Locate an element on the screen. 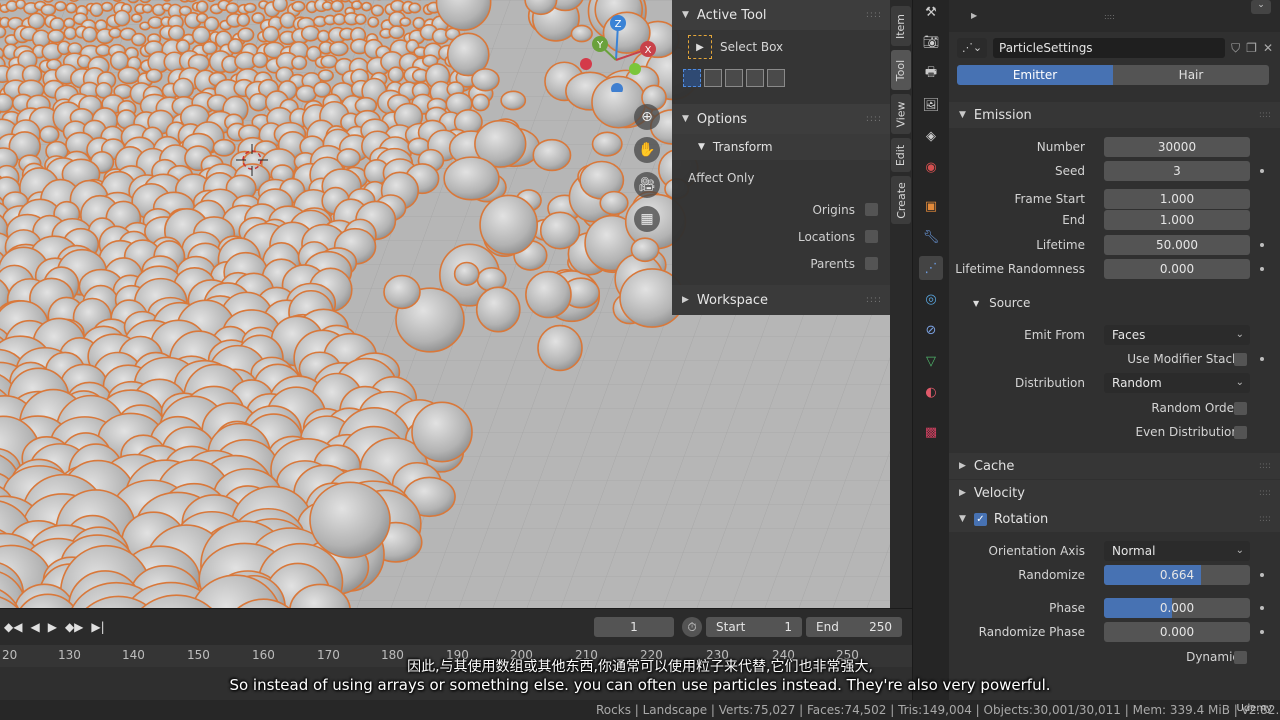 This screenshot has height=720, width=1280. fake-user-shield-icon: ⛉ is located at coordinates (1235, 48).